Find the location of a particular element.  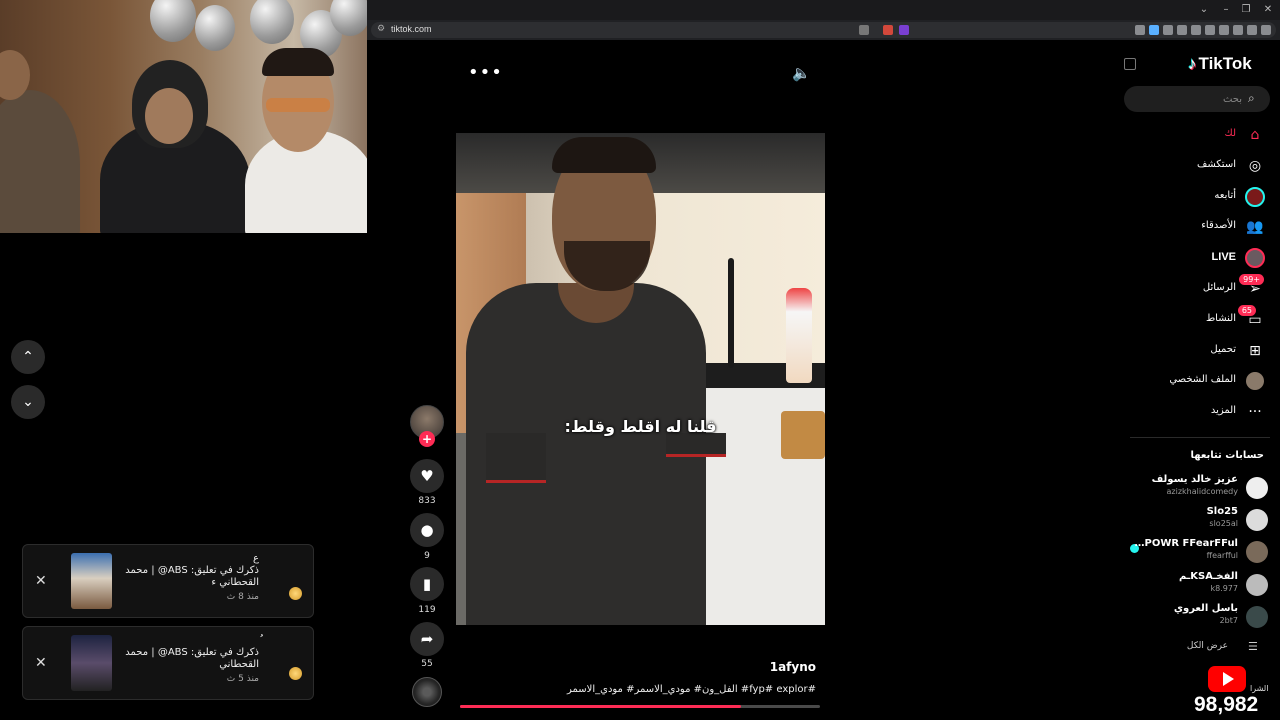

sunglasses is located at coordinates (298, 105).